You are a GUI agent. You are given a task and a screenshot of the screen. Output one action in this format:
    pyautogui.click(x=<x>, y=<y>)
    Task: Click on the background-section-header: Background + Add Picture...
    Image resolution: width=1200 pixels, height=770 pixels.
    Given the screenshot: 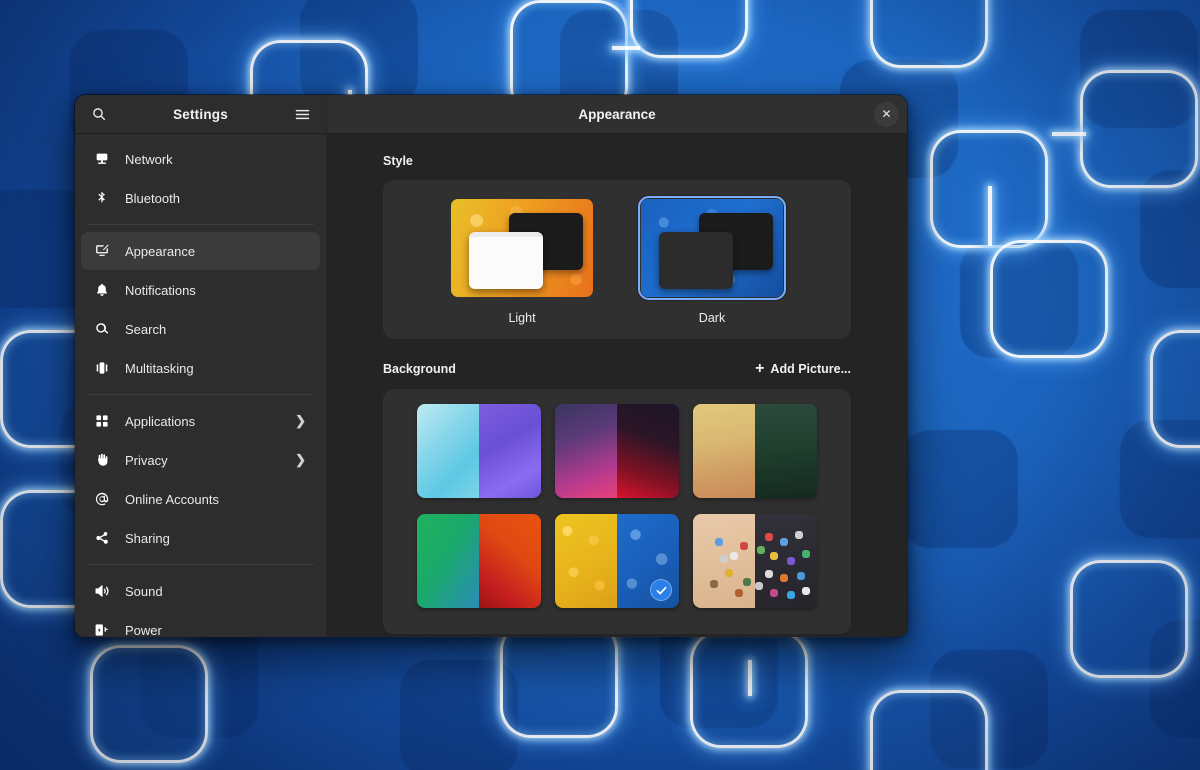 What is the action you would take?
    pyautogui.click(x=617, y=369)
    